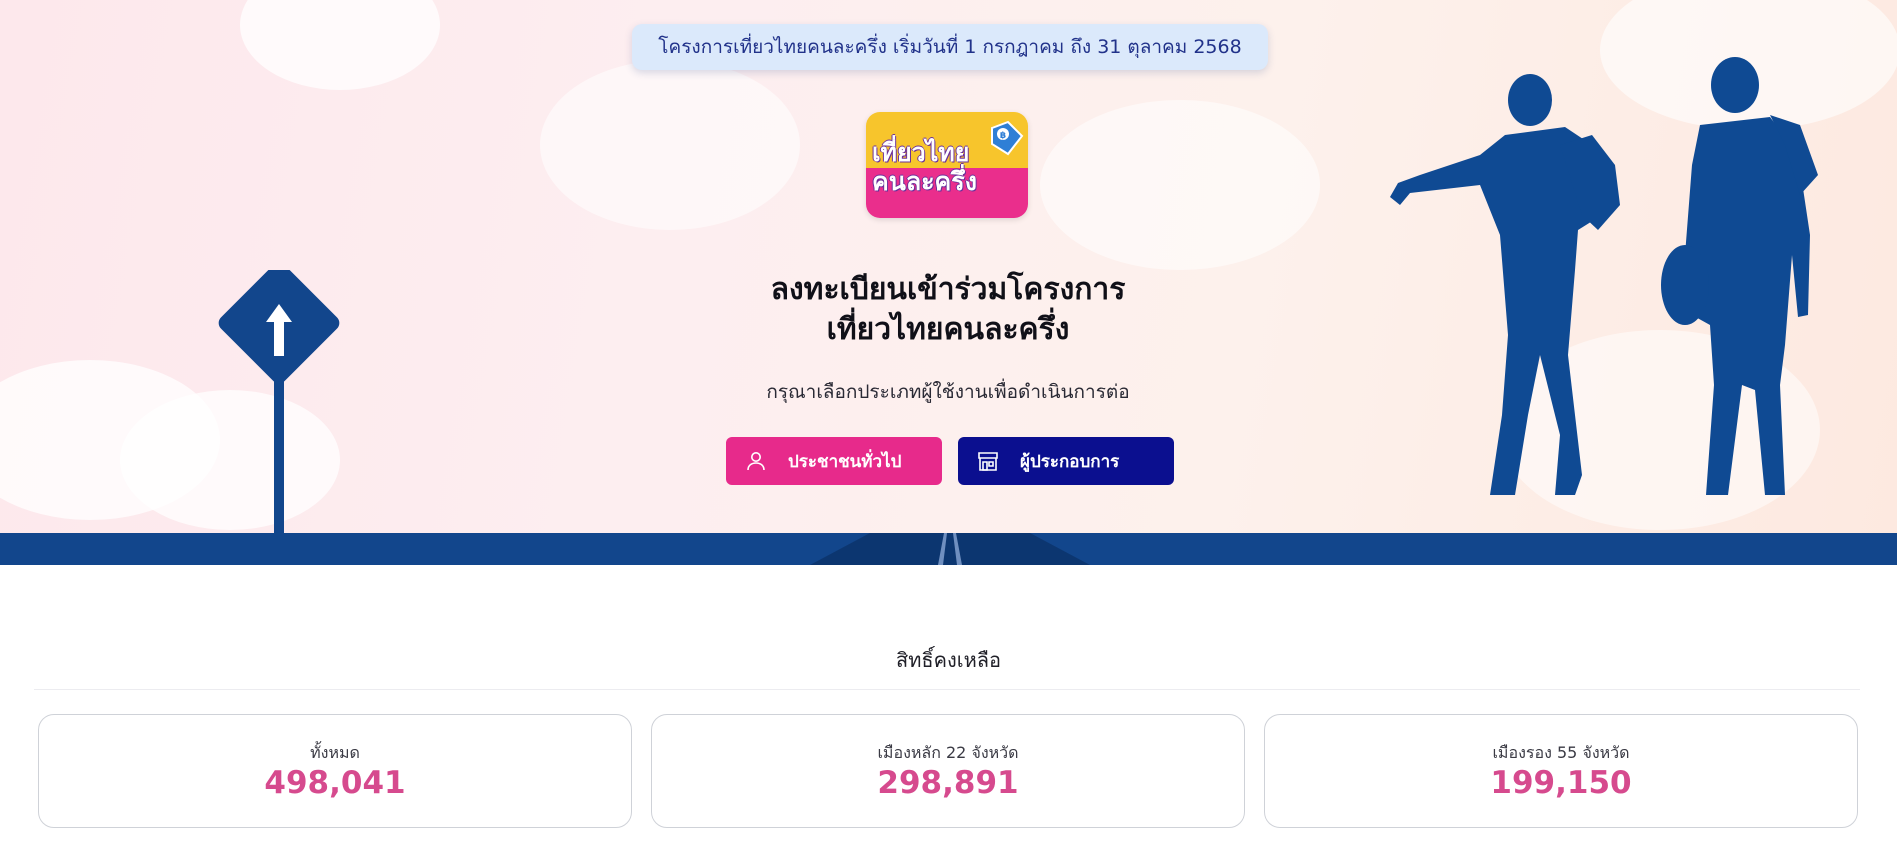  What do you see at coordinates (948, 783) in the screenshot?
I see `rights-card-value: 298,891` at bounding box center [948, 783].